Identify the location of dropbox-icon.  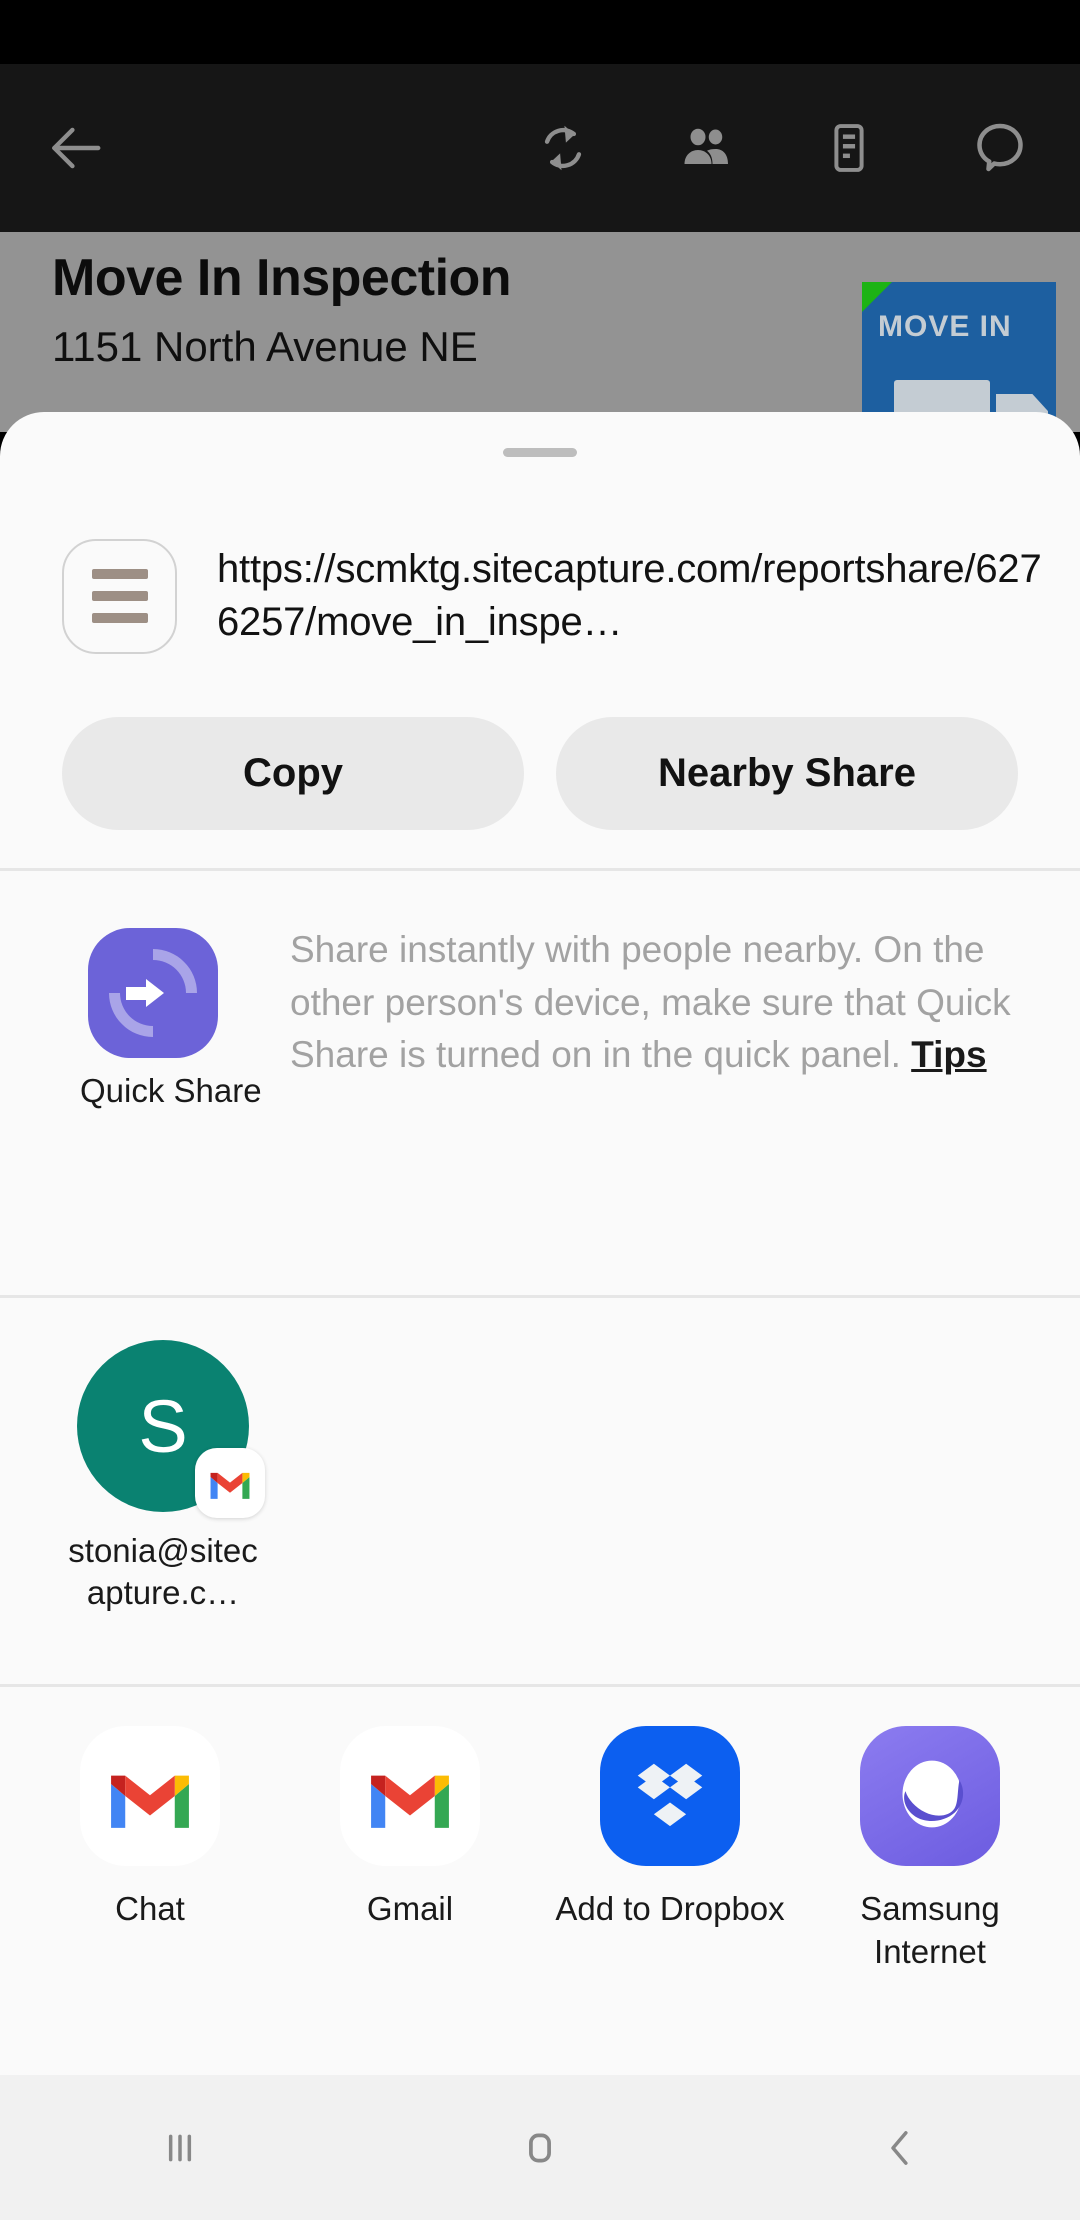
(670, 1796).